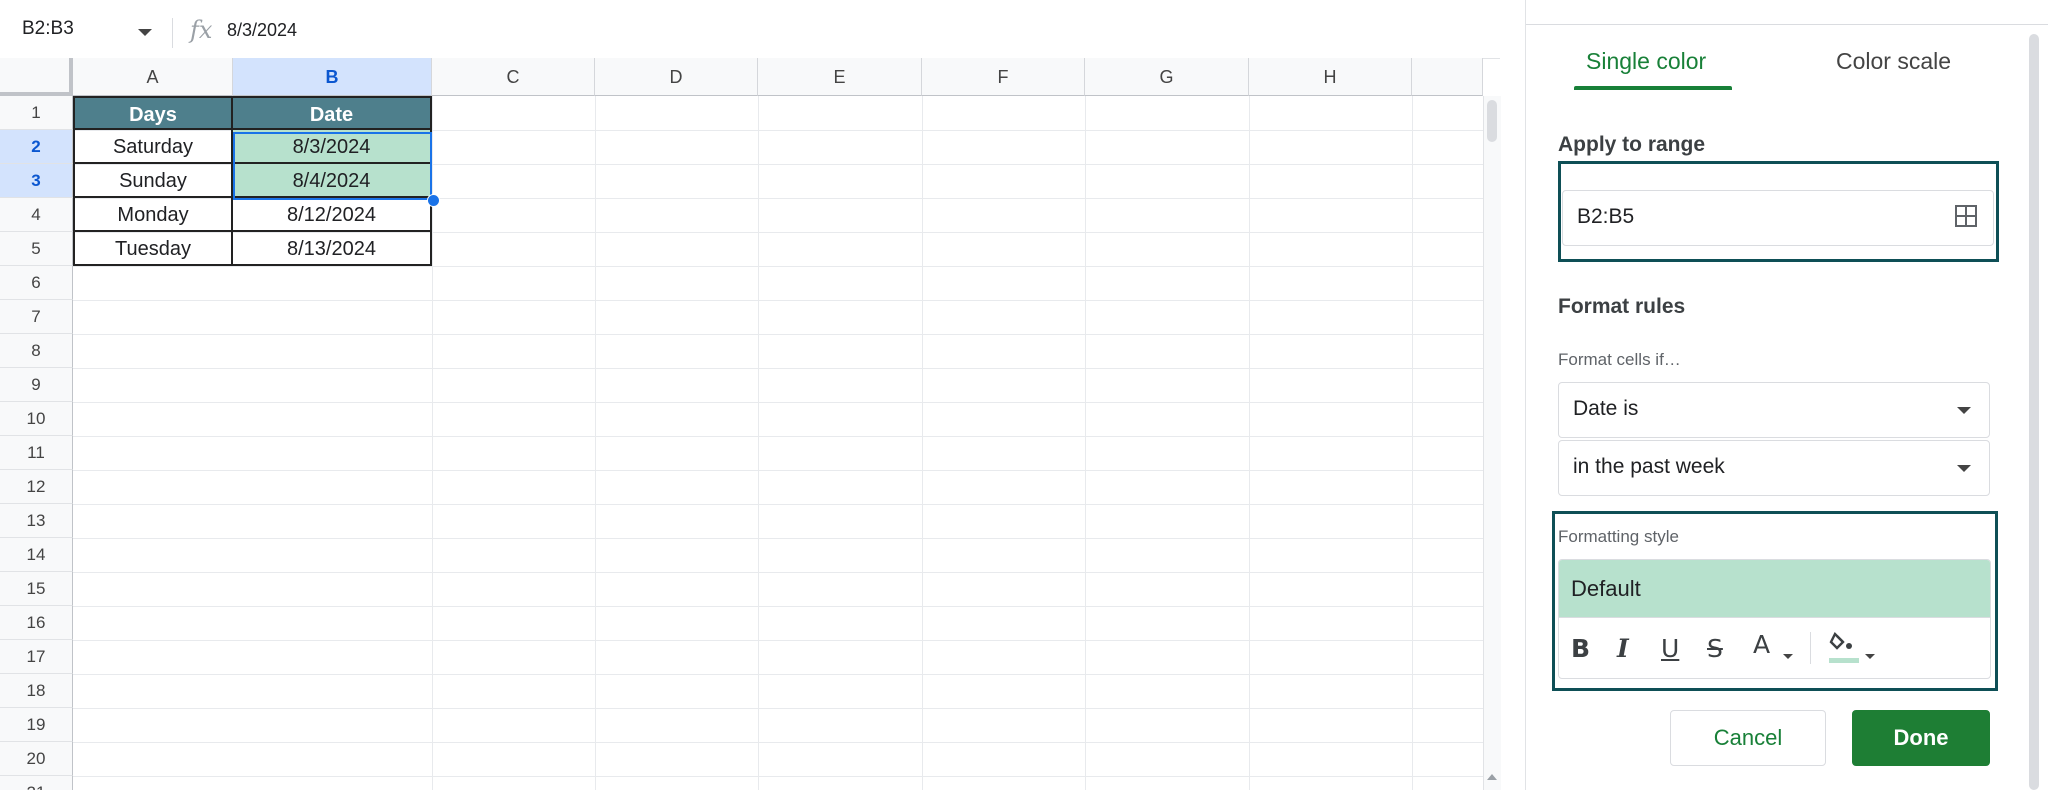 Image resolution: width=2048 pixels, height=790 pixels. Describe the element at coordinates (332, 147) in the screenshot. I see `table-cell-date: 8/3/2024` at that location.